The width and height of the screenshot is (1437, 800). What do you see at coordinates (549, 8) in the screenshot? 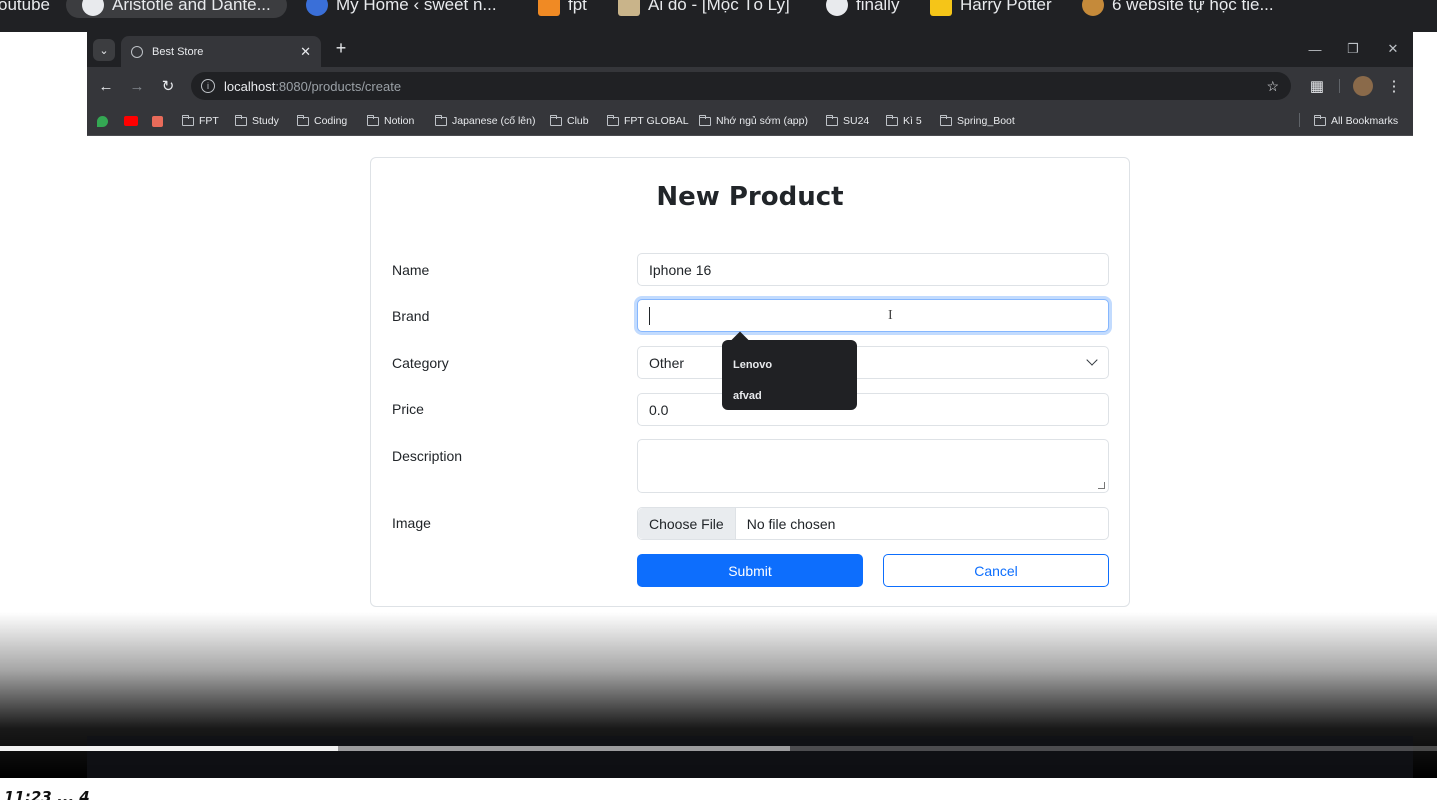
I see `fpt-icon` at bounding box center [549, 8].